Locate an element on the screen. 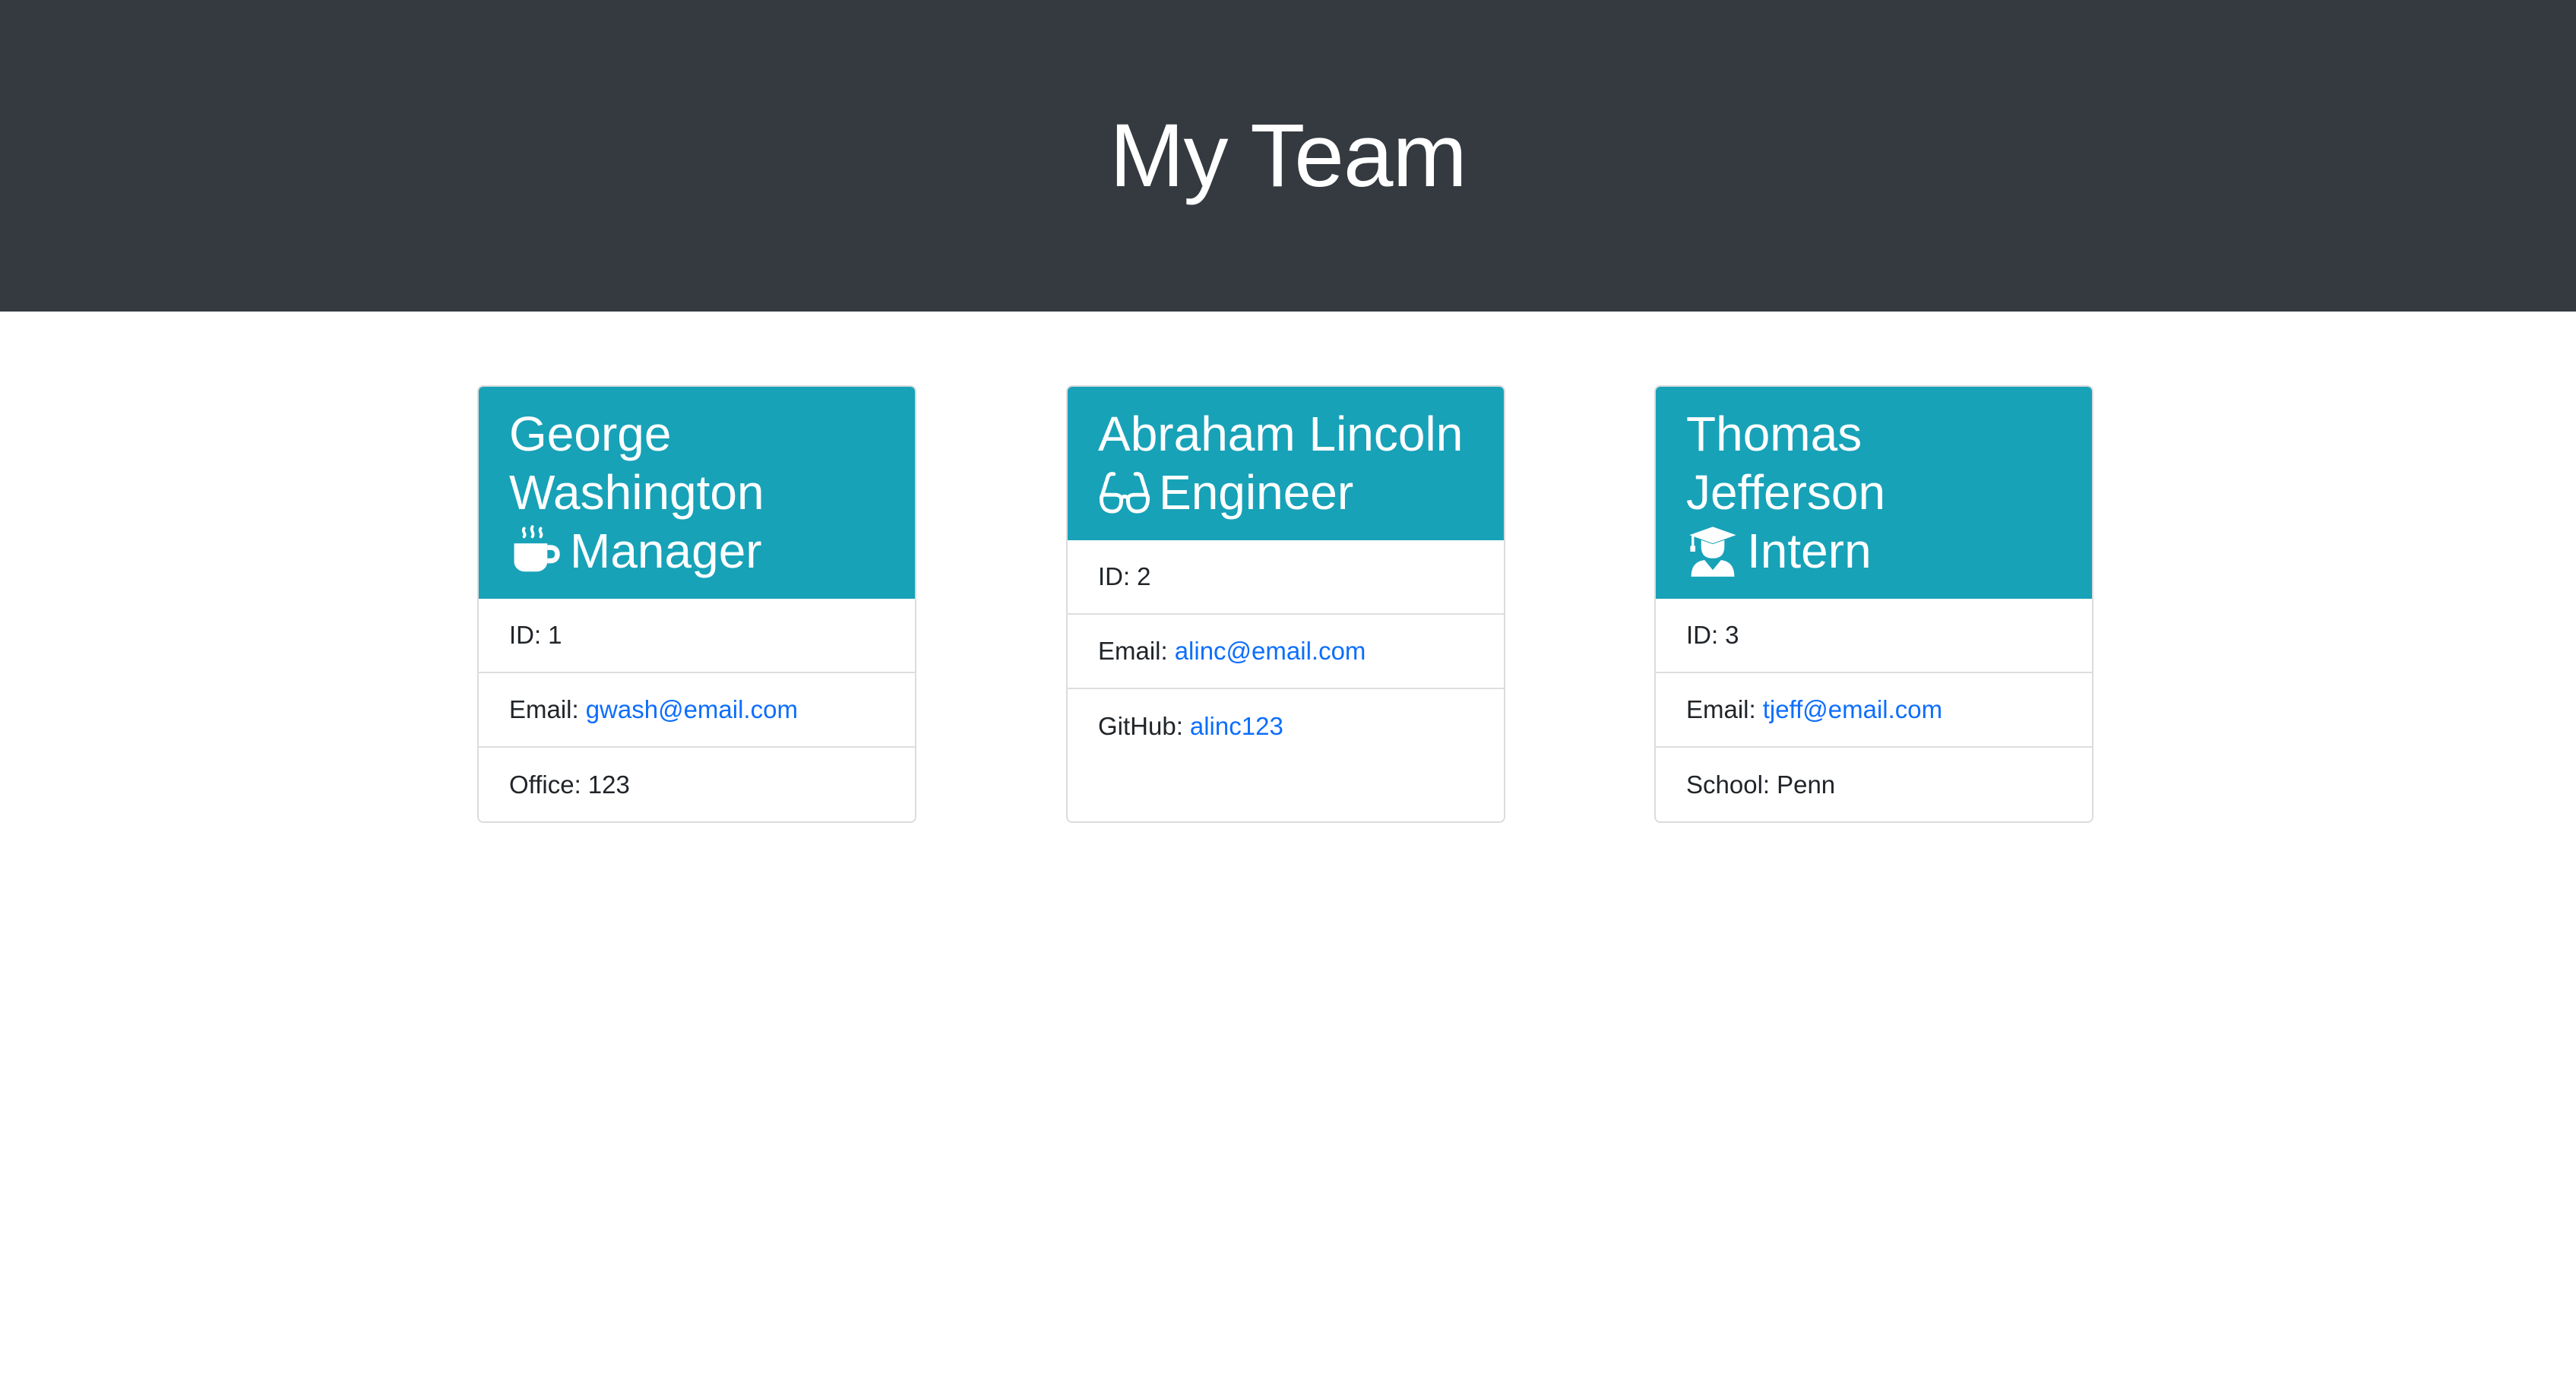  employee-role: Manager is located at coordinates (697, 551).